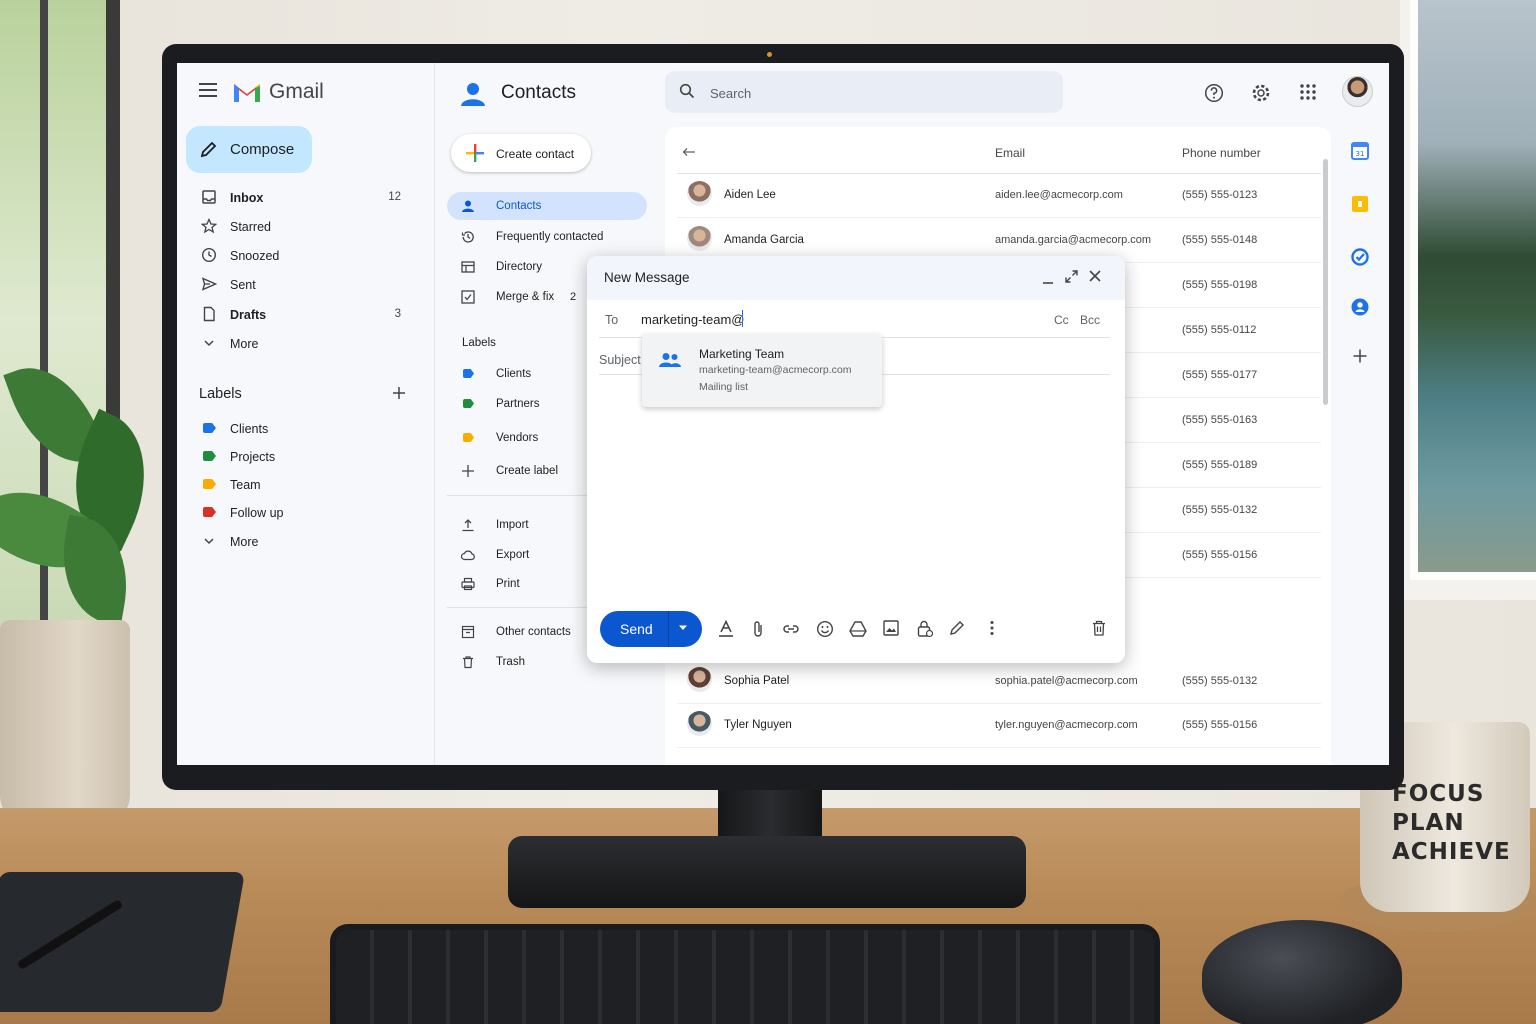 The width and height of the screenshot is (1536, 1024). Describe the element at coordinates (1360, 151) in the screenshot. I see `calendar-icon: 31` at that location.